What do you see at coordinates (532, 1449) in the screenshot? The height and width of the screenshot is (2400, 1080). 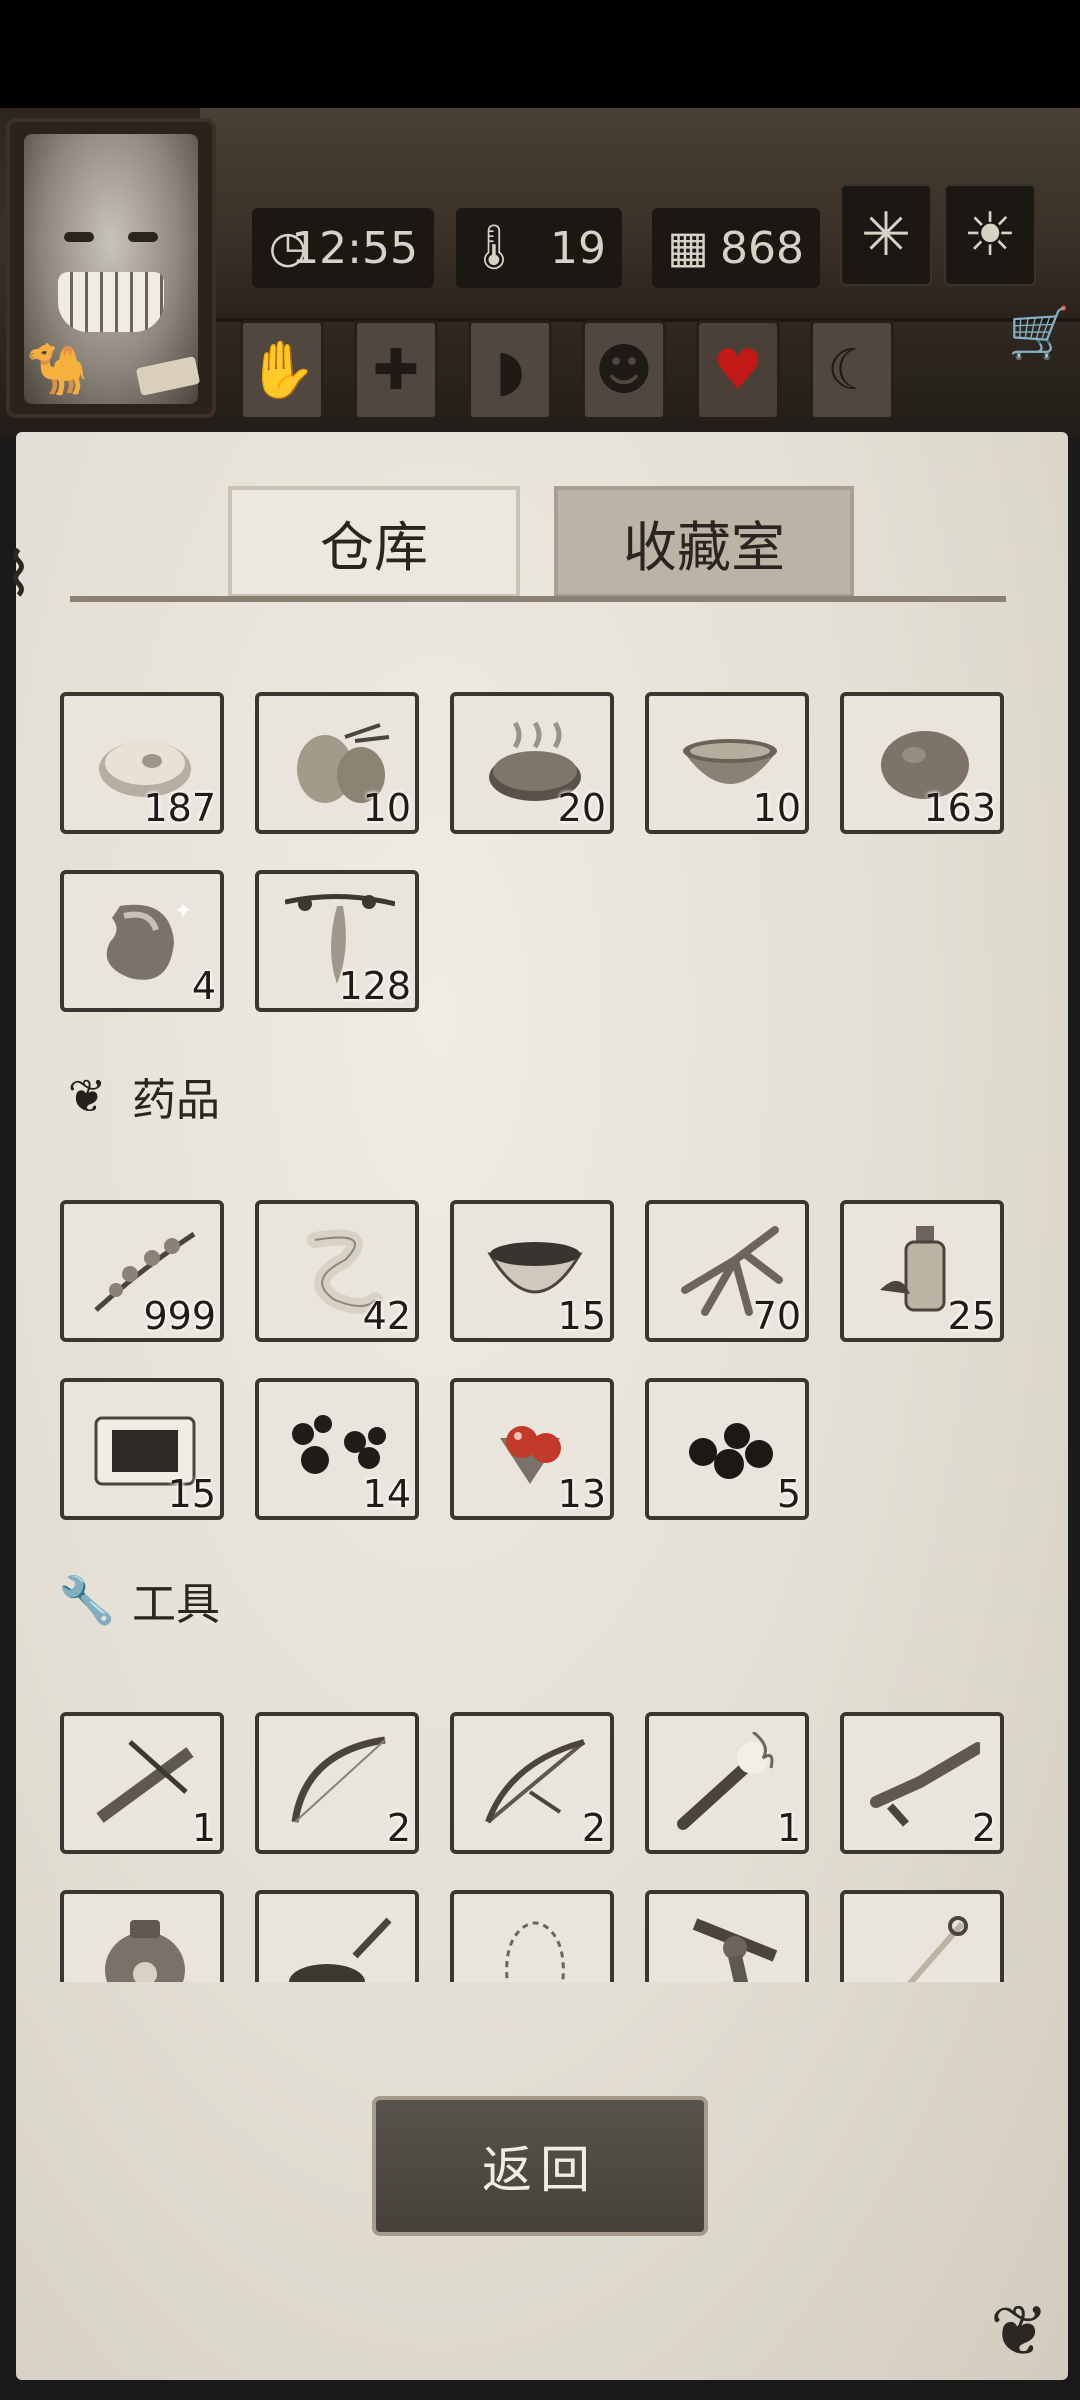 I see `item-slot-red-berries: 13` at bounding box center [532, 1449].